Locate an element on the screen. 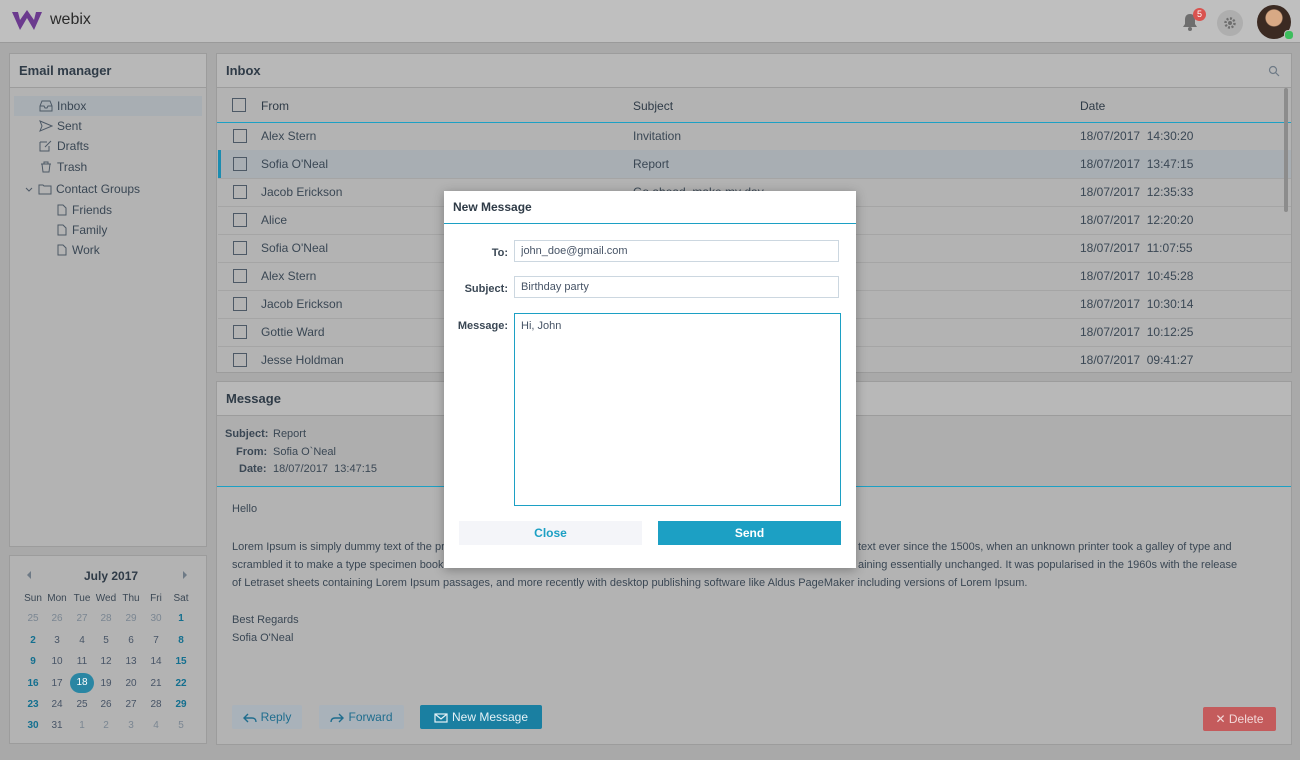 The height and width of the screenshot is (760, 1300). inbox-scrollbar is located at coordinates (1286, 150).